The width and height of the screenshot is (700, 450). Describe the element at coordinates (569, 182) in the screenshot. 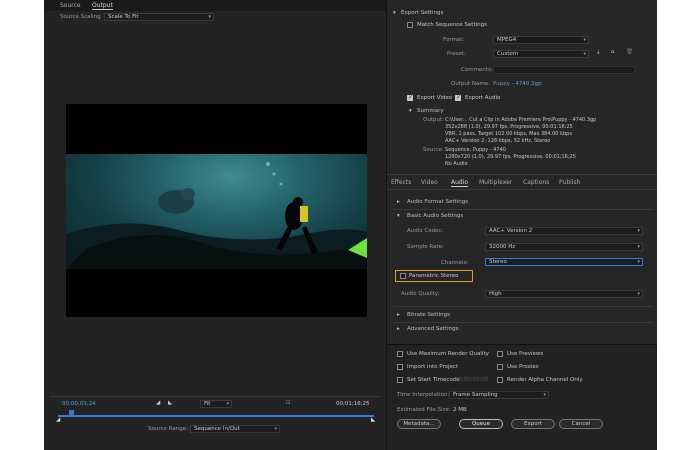

I see `tab-publish: Publish` at that location.